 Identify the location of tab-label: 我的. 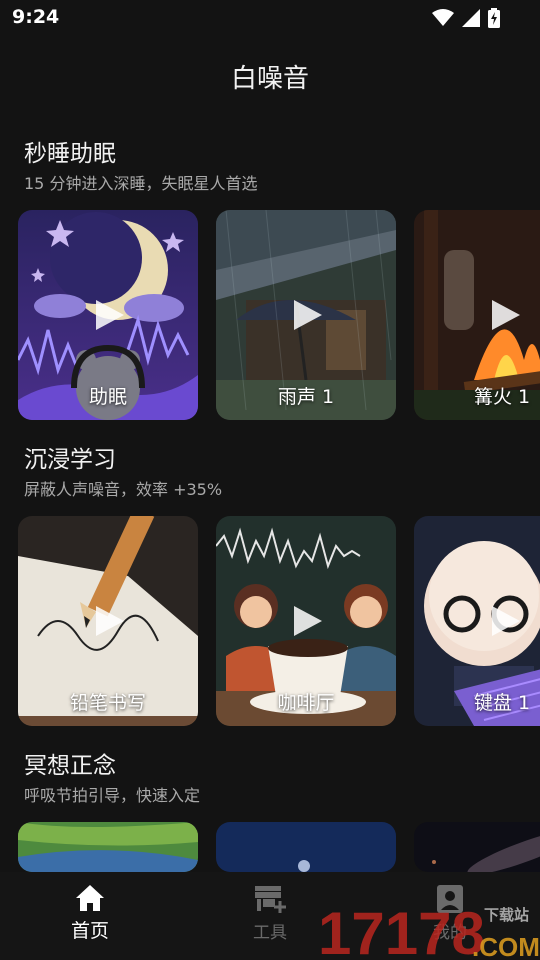
(450, 933).